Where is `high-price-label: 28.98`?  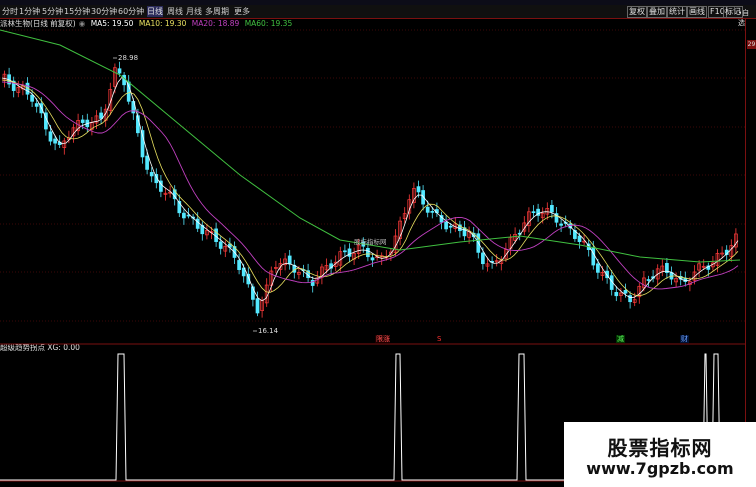 high-price-label: 28.98 is located at coordinates (128, 58).